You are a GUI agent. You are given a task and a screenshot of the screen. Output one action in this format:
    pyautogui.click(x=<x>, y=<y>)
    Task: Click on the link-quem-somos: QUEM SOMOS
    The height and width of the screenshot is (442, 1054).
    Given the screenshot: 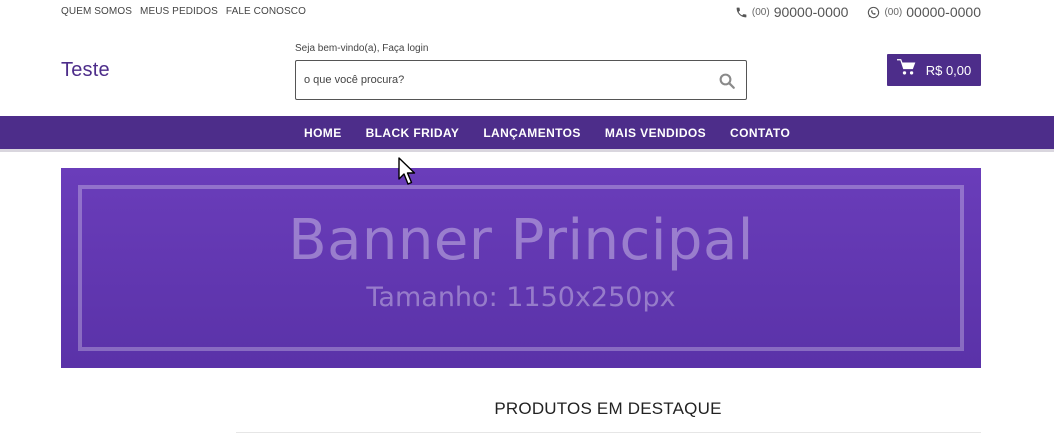 What is the action you would take?
    pyautogui.click(x=96, y=11)
    